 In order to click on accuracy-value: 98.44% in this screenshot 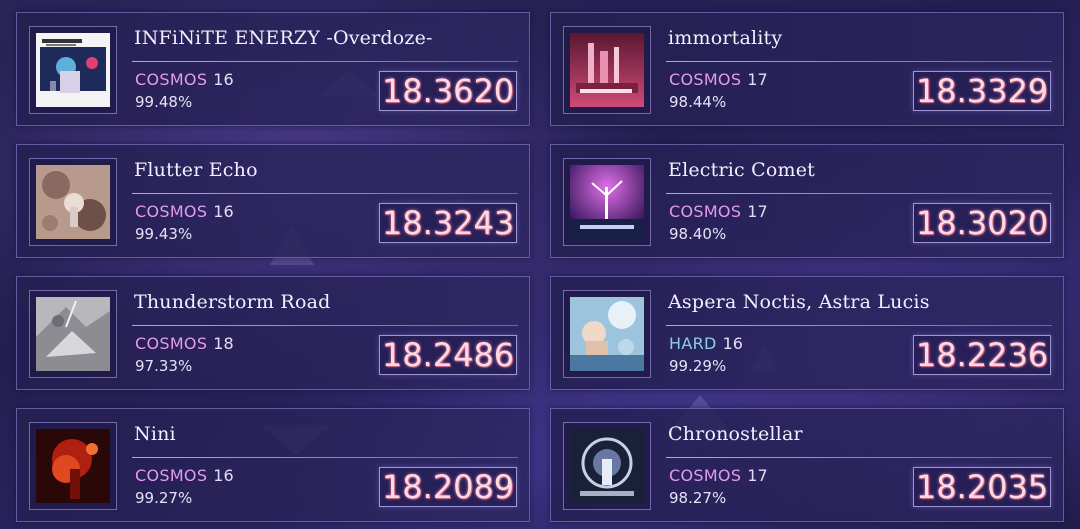, I will do `click(698, 102)`.